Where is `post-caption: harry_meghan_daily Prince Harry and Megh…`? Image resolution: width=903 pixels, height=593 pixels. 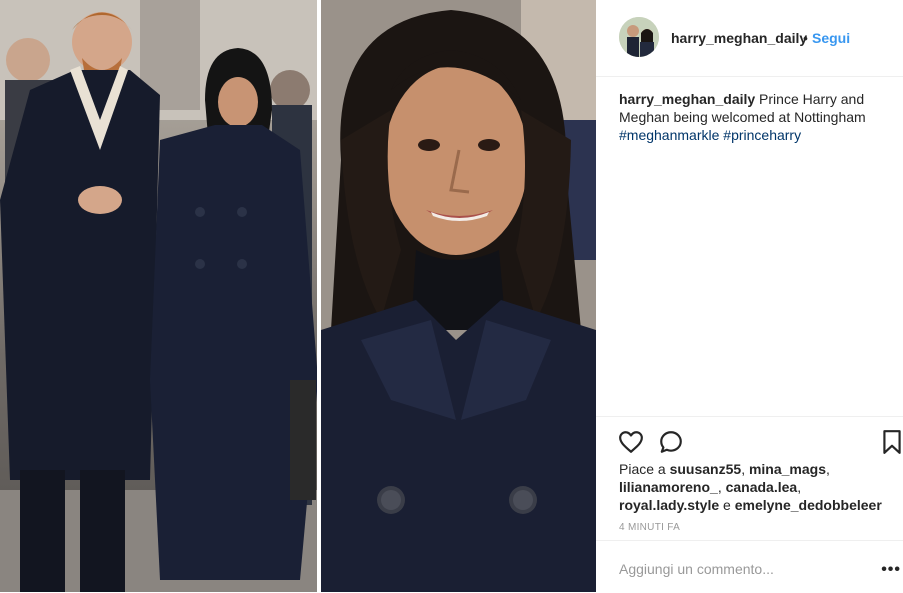
post-caption: harry_meghan_daily Prince Harry and Megh… is located at coordinates (754, 117).